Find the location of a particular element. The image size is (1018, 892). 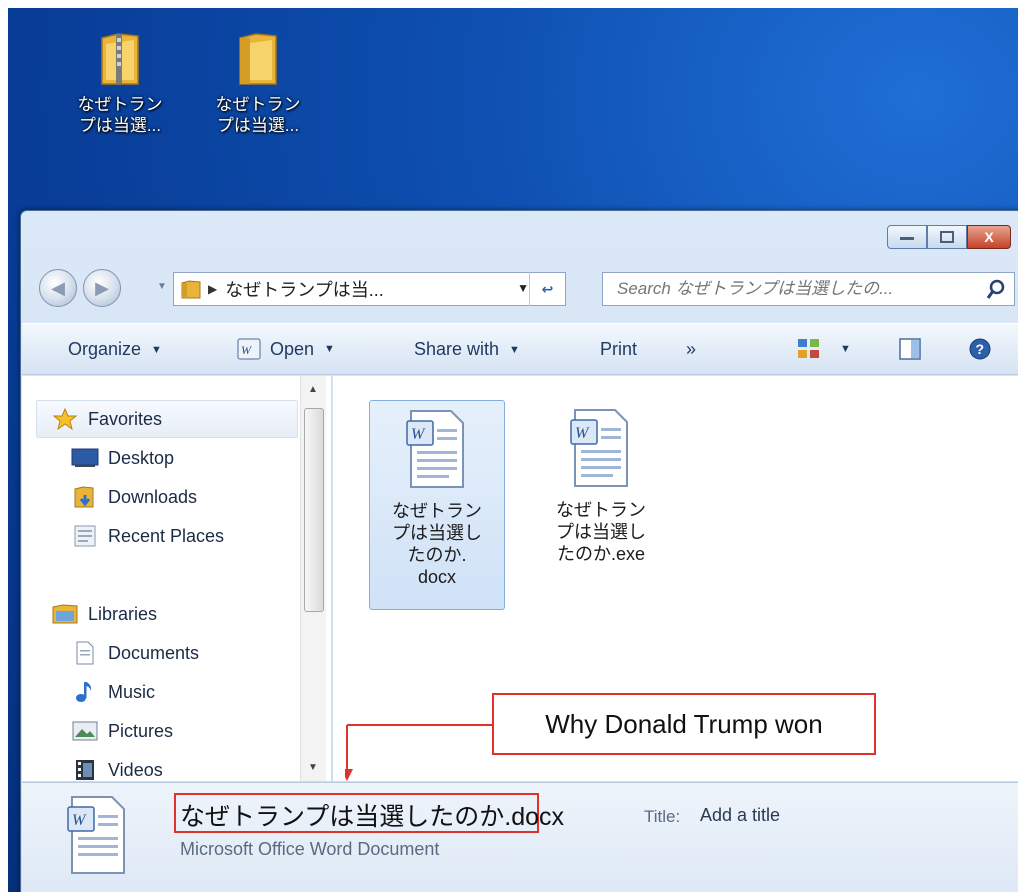

close-button: X is located at coordinates (989, 237).